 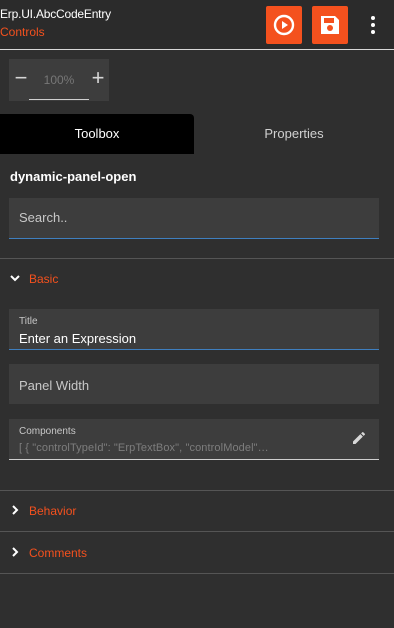 I want to click on app-title: Erp.UI.AbcCodeEntry, so click(x=55, y=14).